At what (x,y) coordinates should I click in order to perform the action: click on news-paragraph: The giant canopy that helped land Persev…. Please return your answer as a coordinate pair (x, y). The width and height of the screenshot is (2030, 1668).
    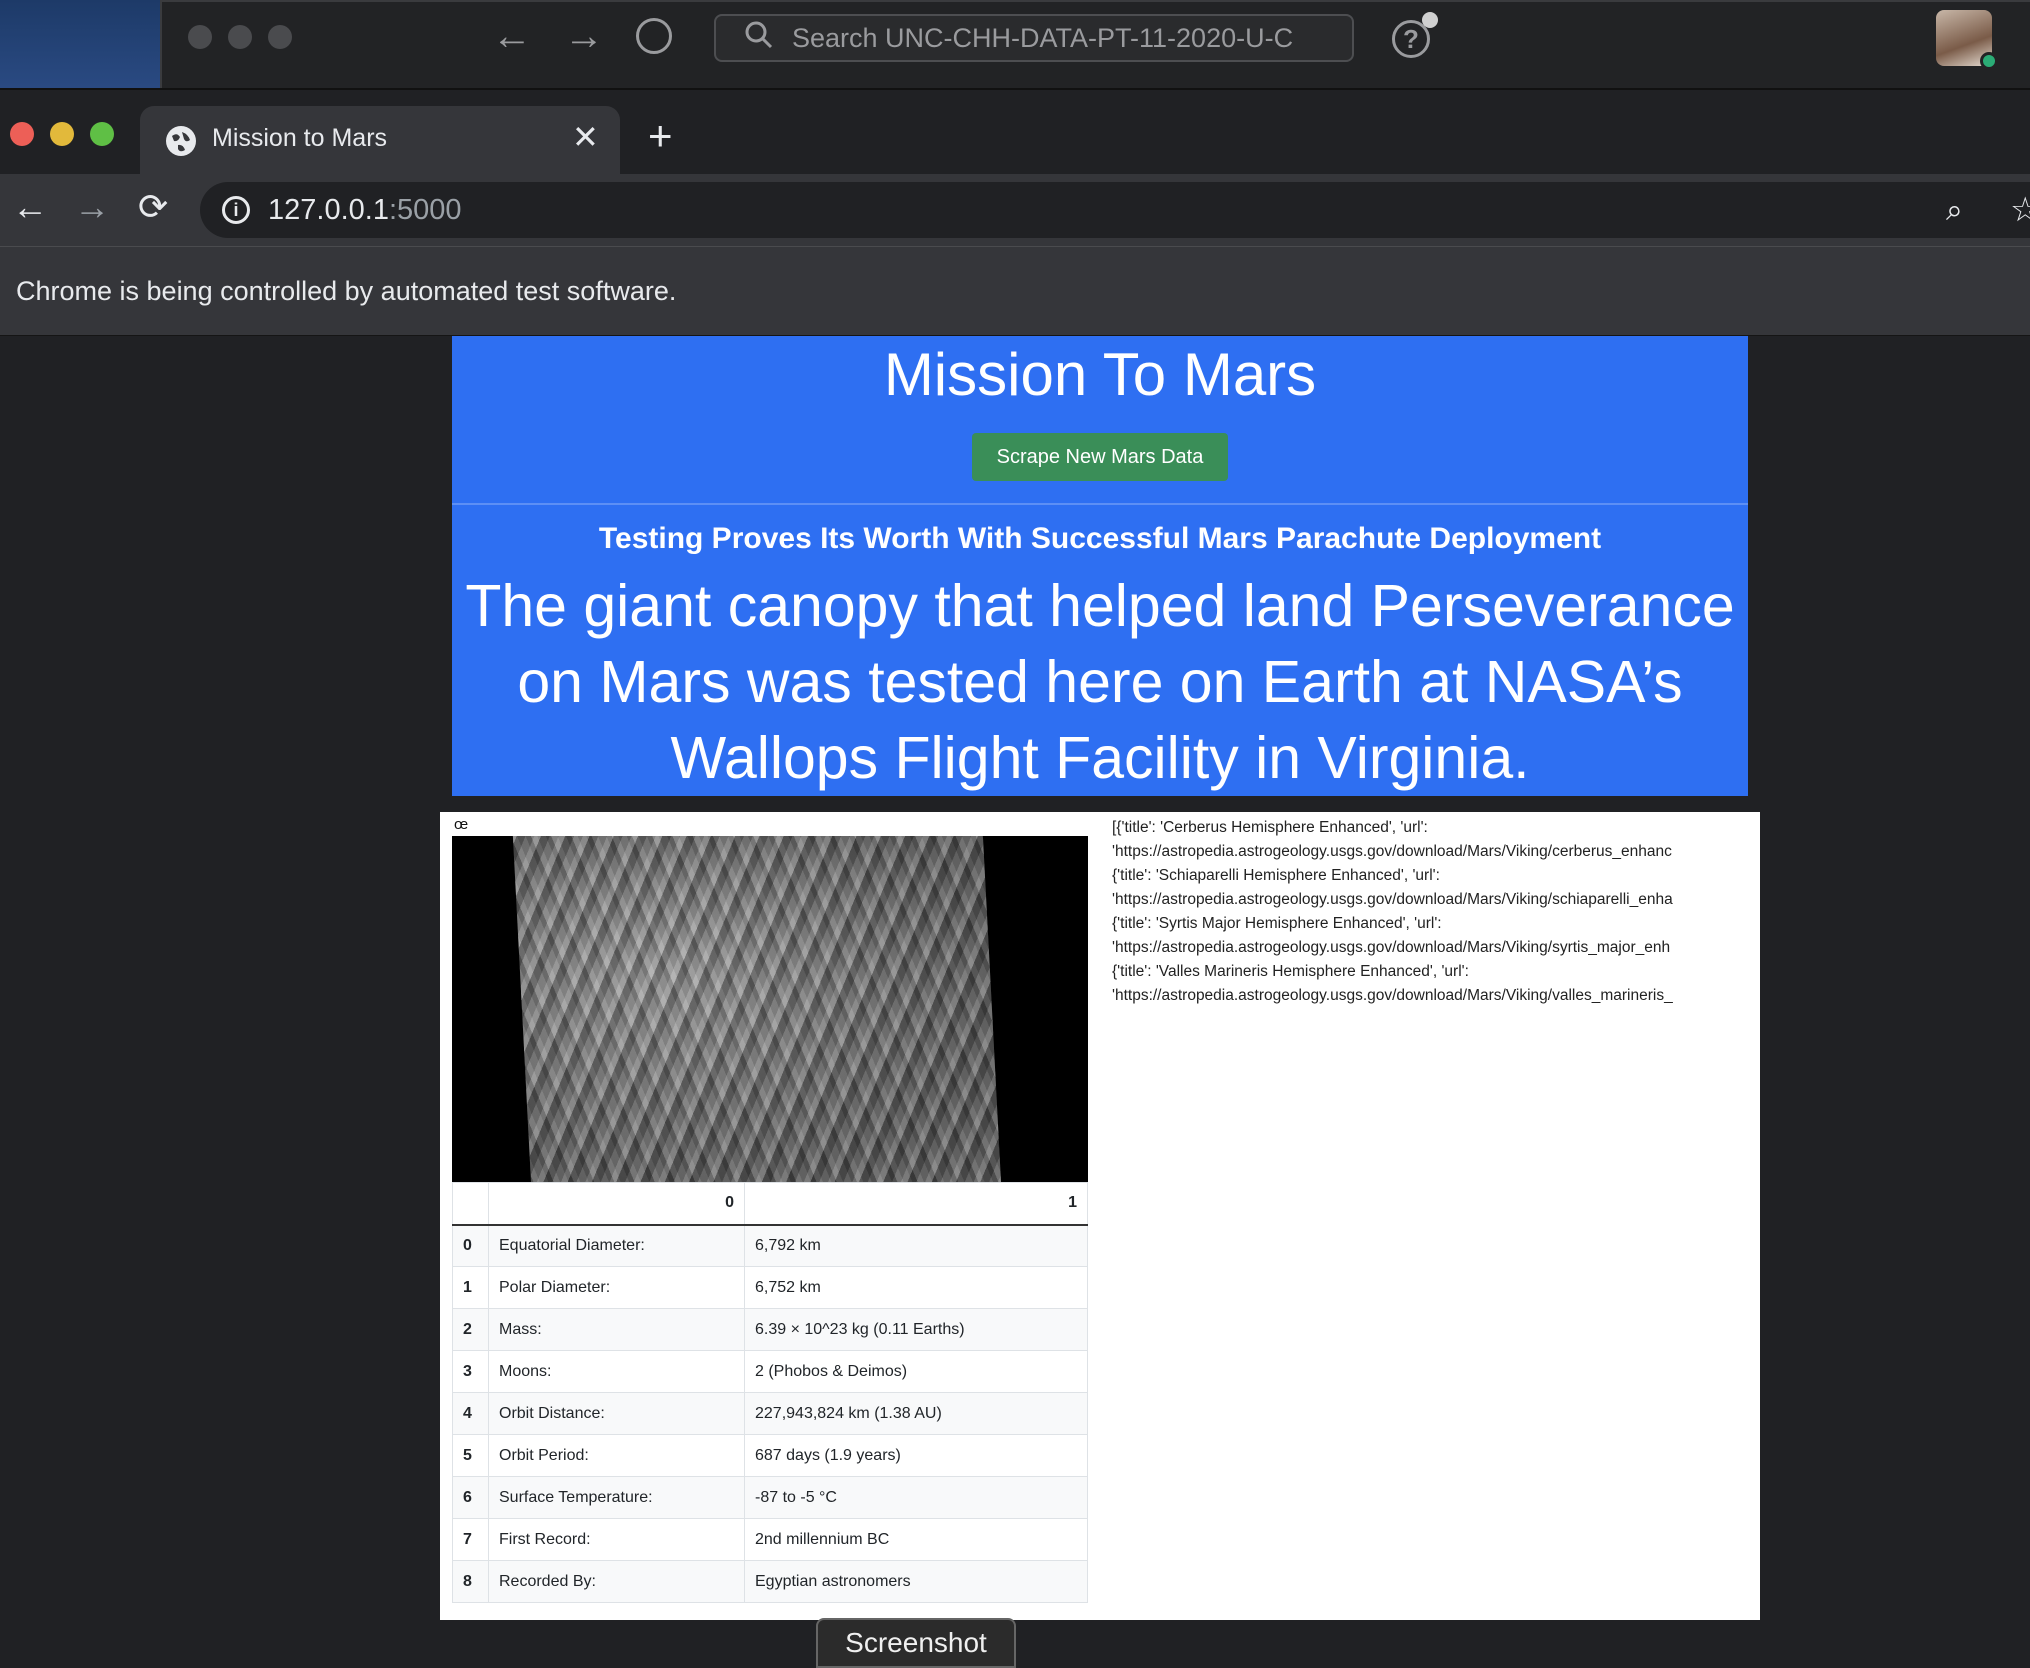
    Looking at the image, I should click on (1100, 682).